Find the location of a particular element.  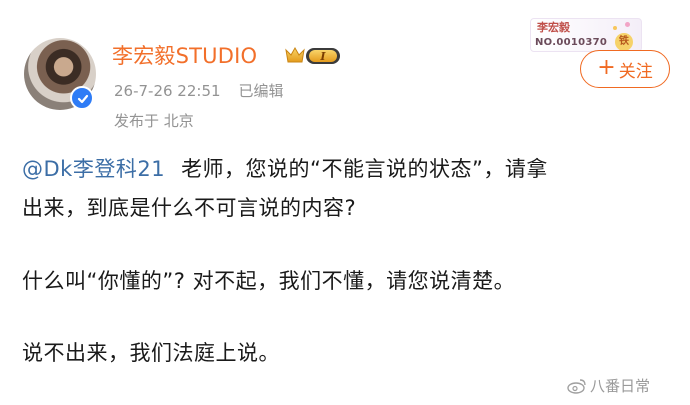

post-paragraph-3: 说不出来，我们法庭上说。 is located at coordinates (151, 353).